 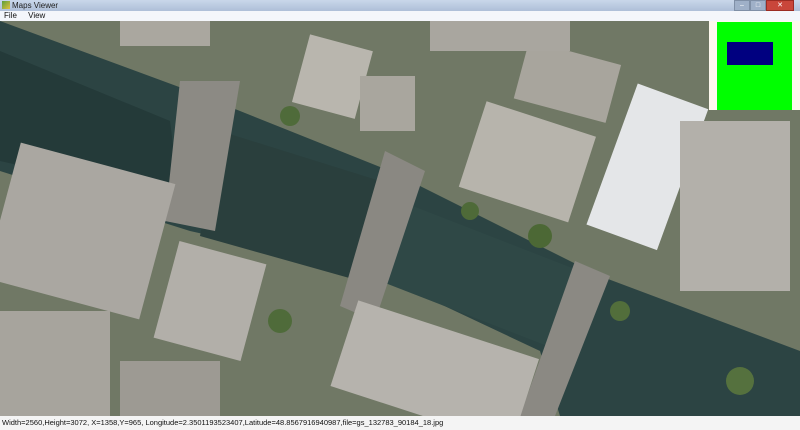 What do you see at coordinates (758, 5) in the screenshot?
I see `maximize-button: □` at bounding box center [758, 5].